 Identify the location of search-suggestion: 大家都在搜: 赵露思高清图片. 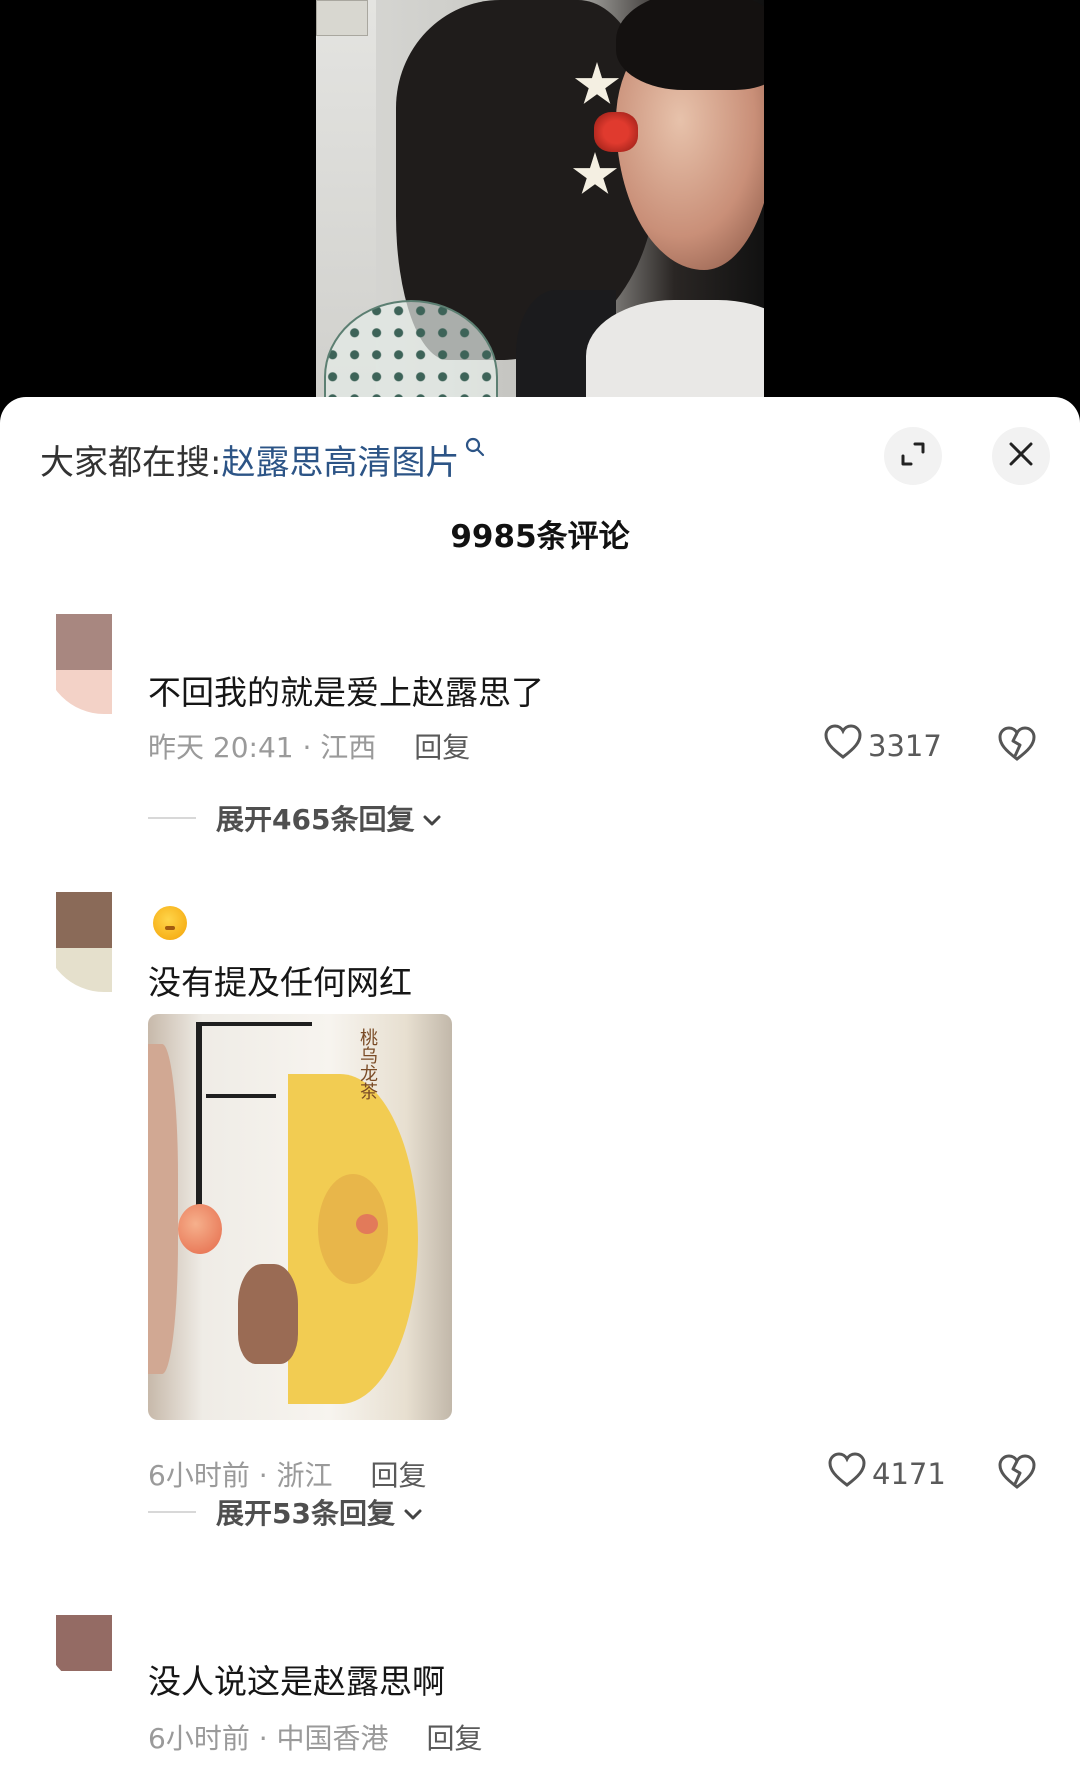
(262, 459).